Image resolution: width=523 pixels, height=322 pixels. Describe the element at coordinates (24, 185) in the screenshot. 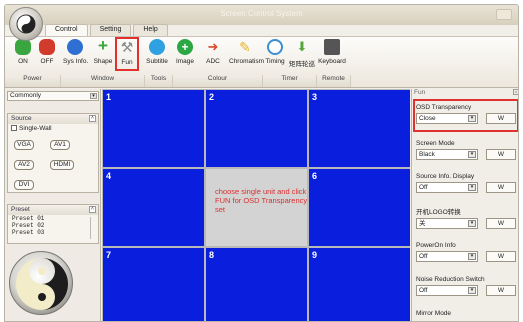

I see `source-dvi-button: DVI` at that location.